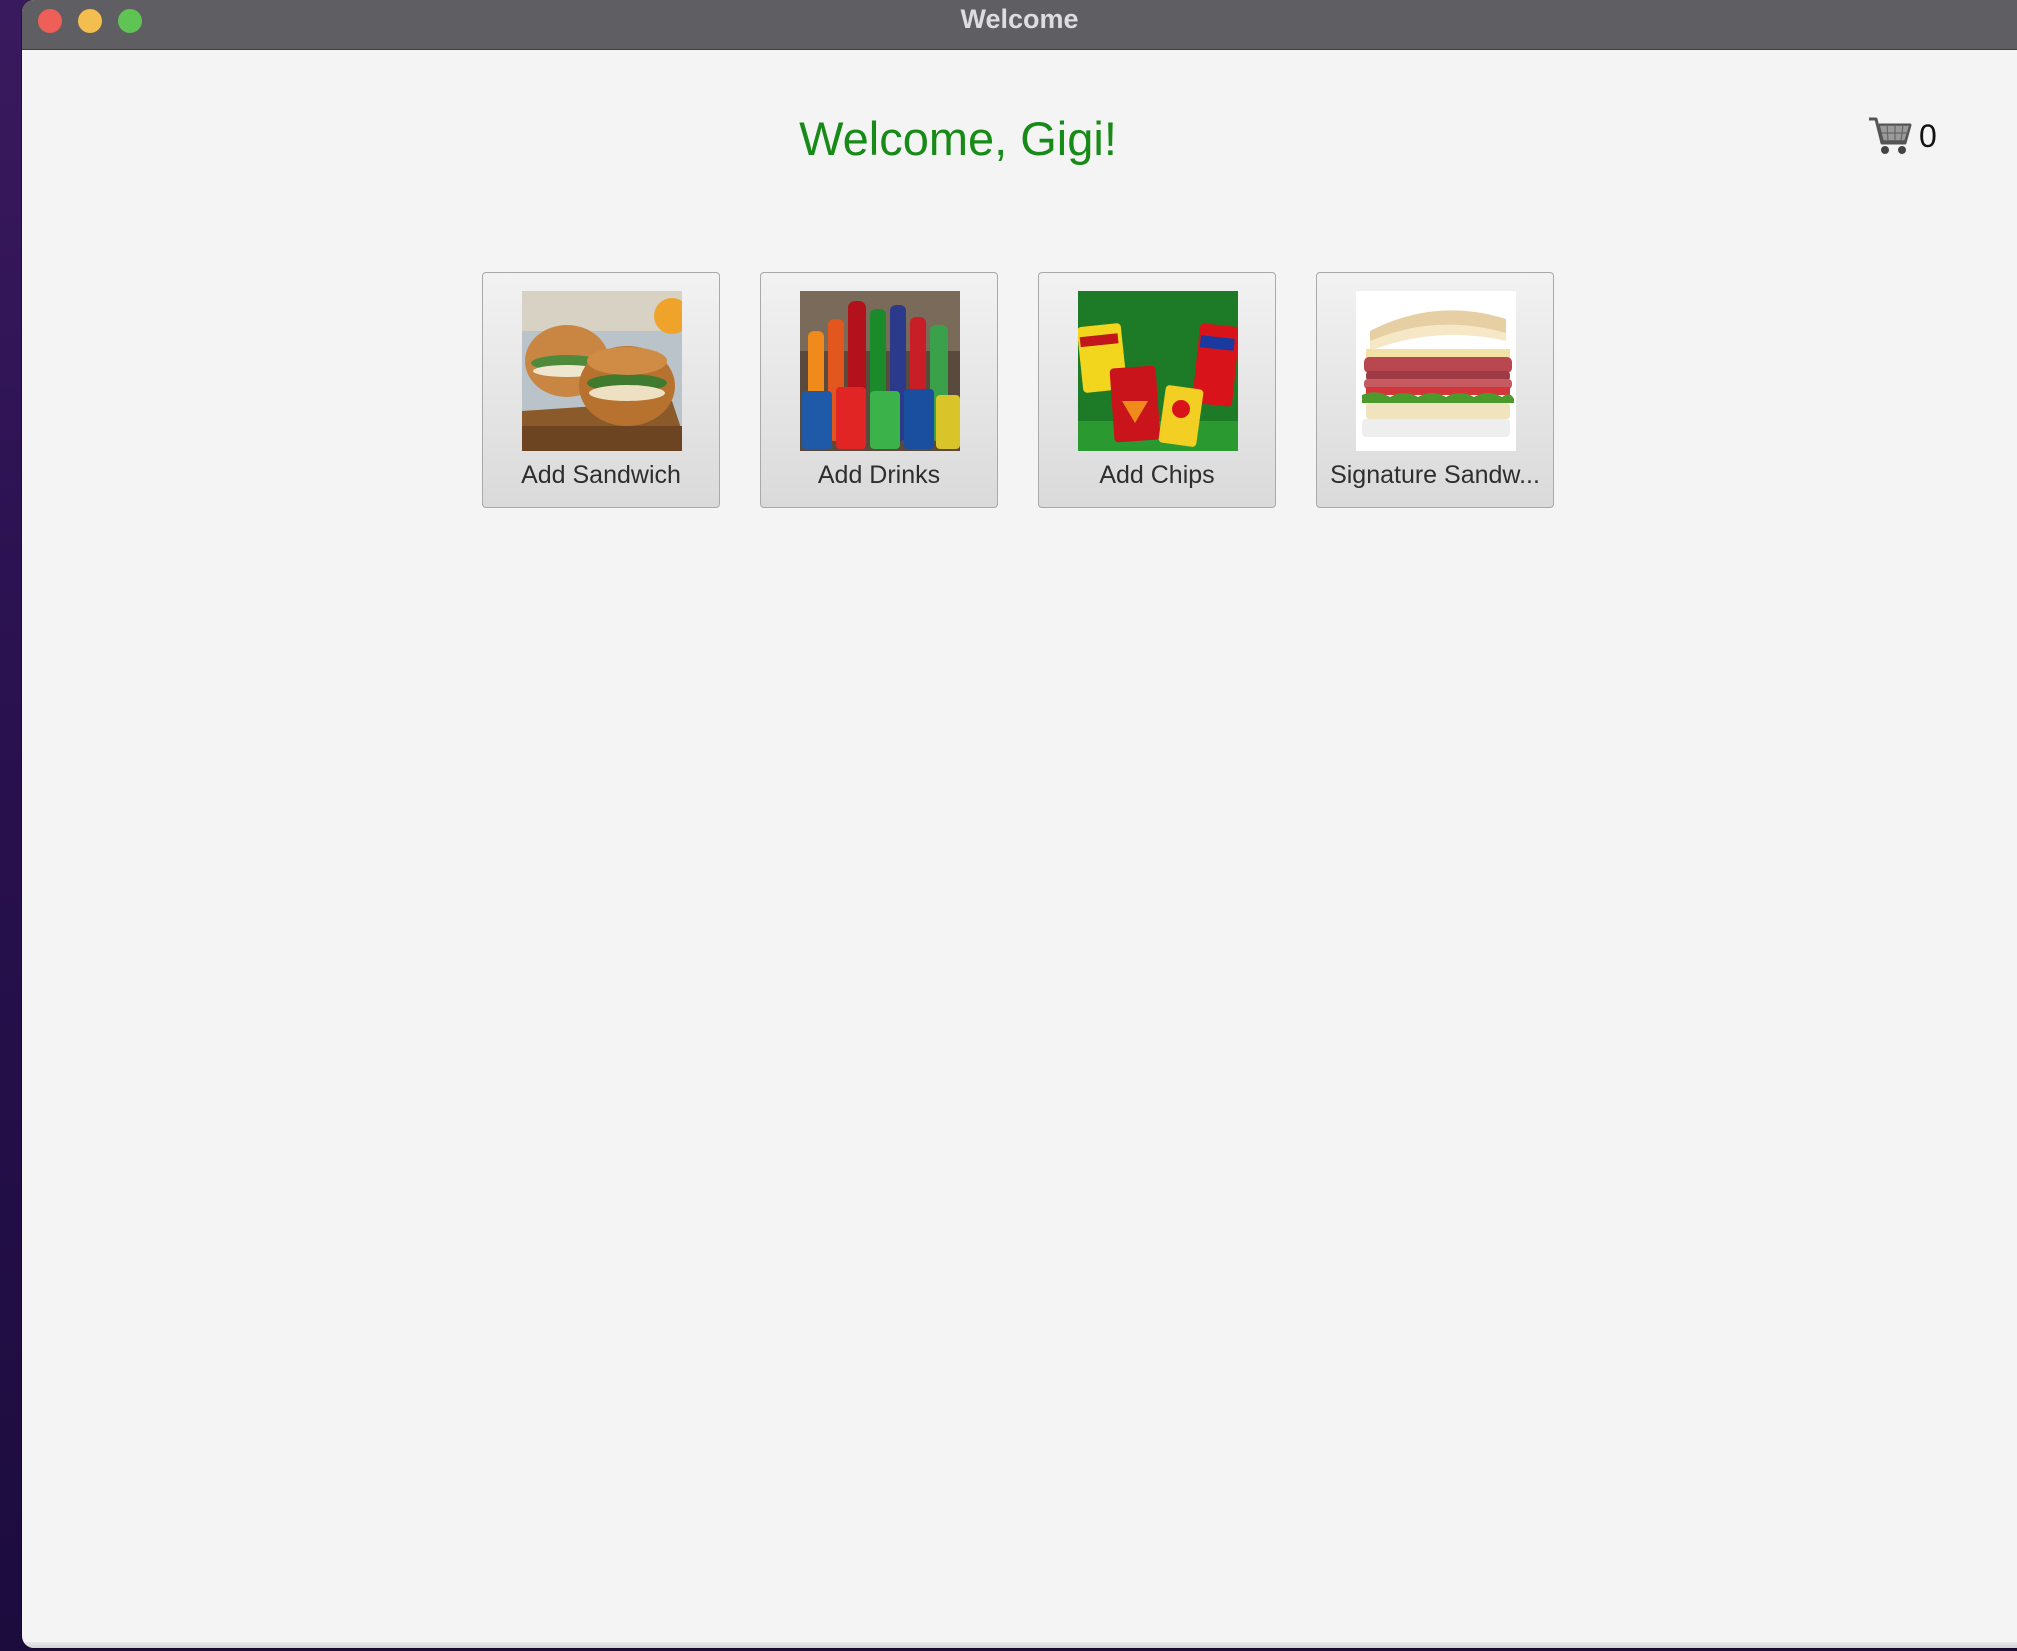 The height and width of the screenshot is (1651, 2017). What do you see at coordinates (1019, 19) in the screenshot?
I see `window-title: Welcome` at bounding box center [1019, 19].